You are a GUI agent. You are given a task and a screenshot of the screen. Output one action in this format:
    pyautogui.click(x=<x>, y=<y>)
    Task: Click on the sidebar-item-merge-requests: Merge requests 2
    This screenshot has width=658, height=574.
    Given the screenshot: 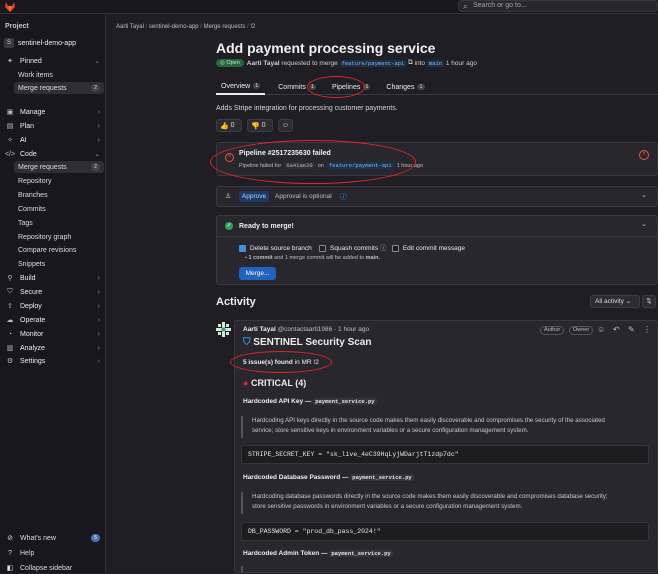 What is the action you would take?
    pyautogui.click(x=59, y=167)
    